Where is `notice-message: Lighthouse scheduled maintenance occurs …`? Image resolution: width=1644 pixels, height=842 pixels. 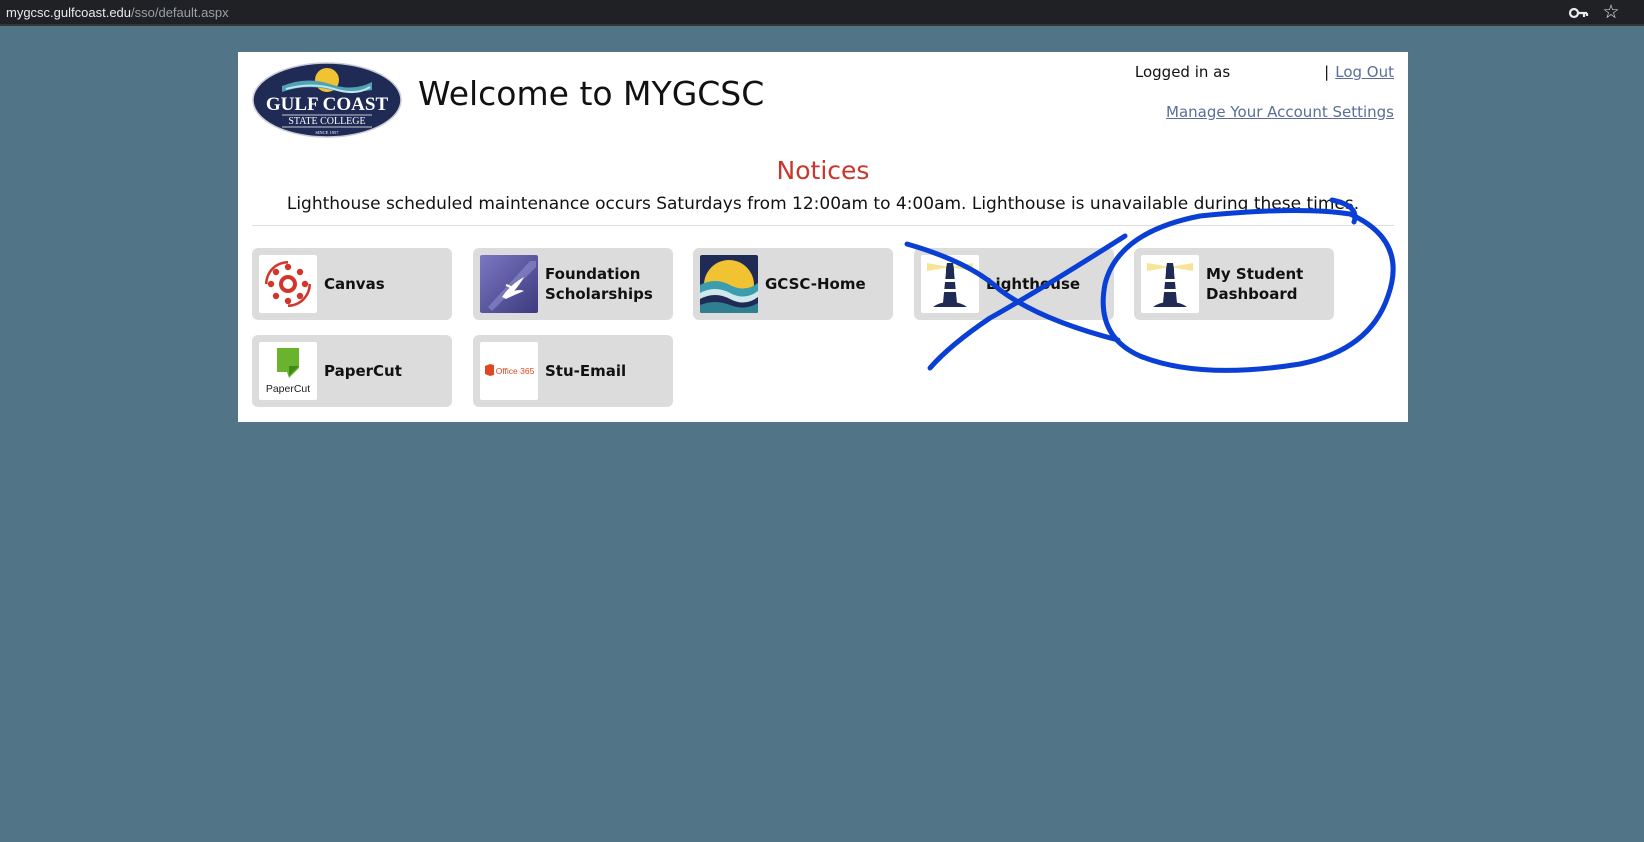
notice-message: Lighthouse scheduled maintenance occurs … is located at coordinates (823, 204).